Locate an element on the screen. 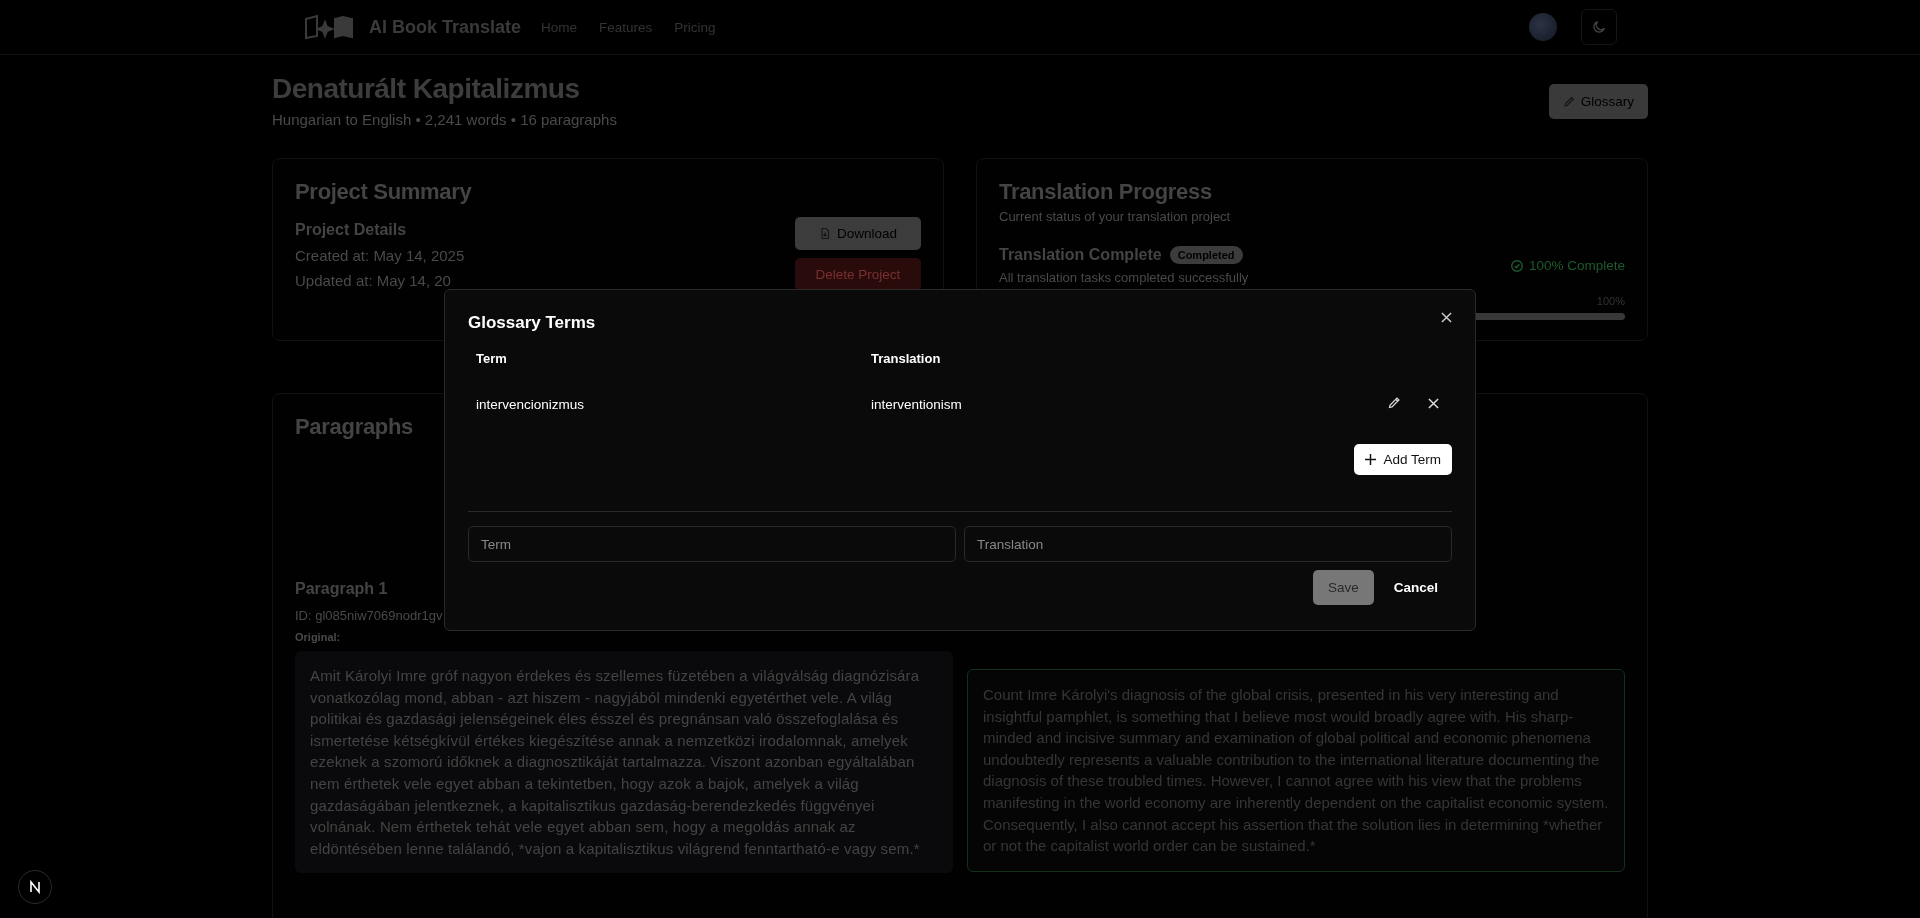 Image resolution: width=1920 pixels, height=918 pixels. plus-icon is located at coordinates (1371, 459).